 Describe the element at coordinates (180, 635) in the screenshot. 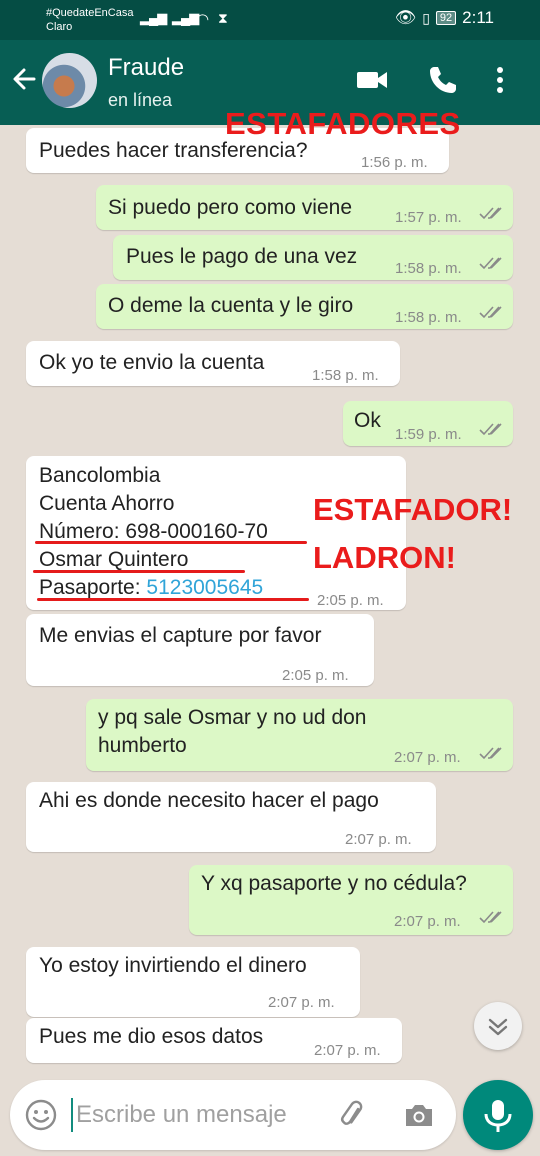

I see `message-text: Me envias el capture por favor` at that location.